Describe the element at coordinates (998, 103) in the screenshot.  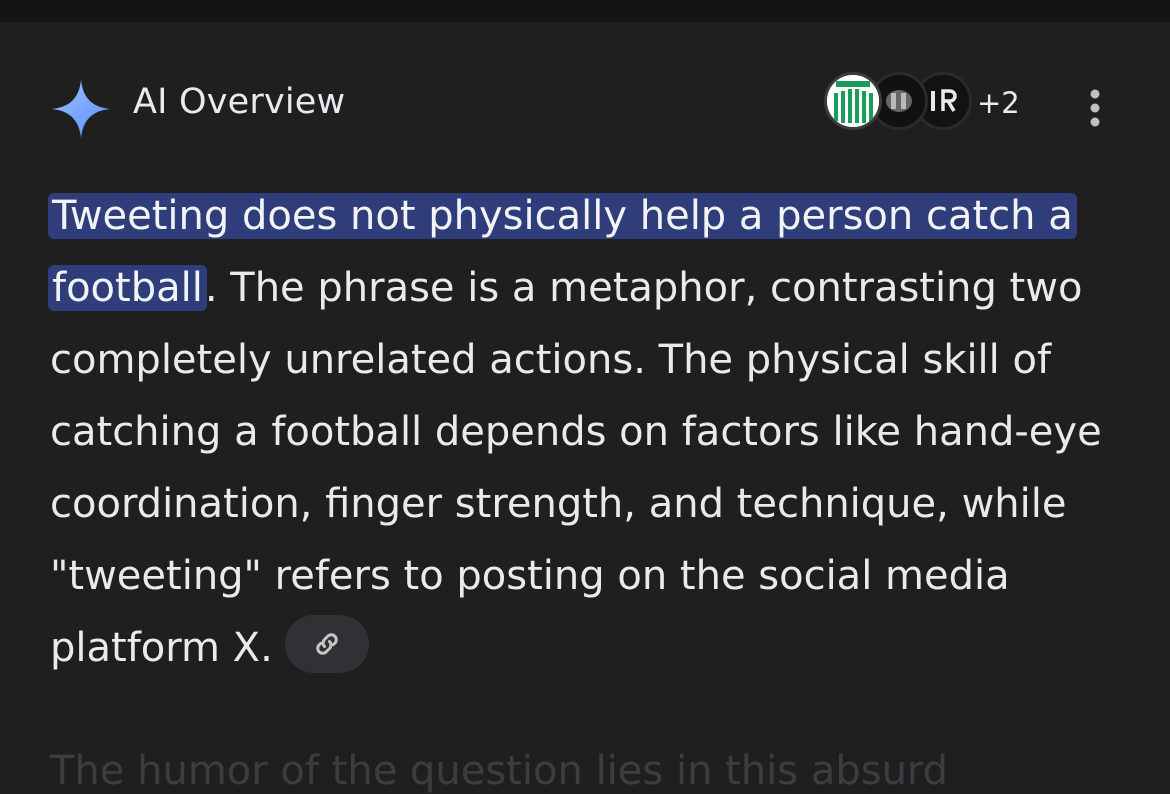
I see `more-sources-count: +2` at that location.